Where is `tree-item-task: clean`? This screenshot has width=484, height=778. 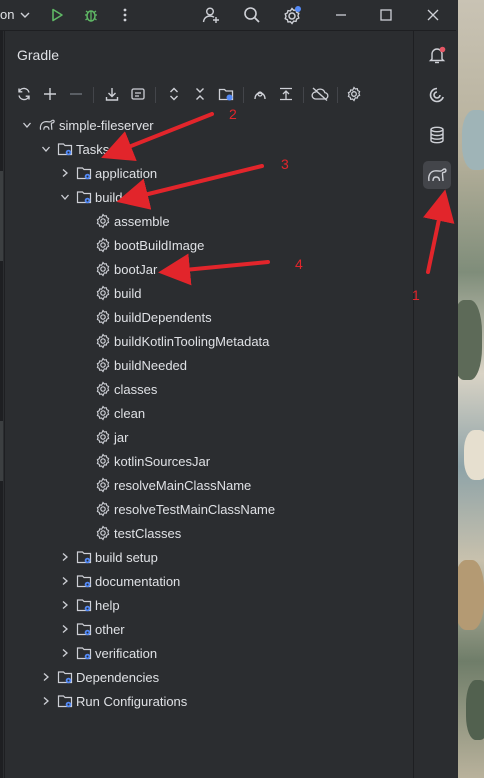
tree-item-task: clean is located at coordinates (110, 413).